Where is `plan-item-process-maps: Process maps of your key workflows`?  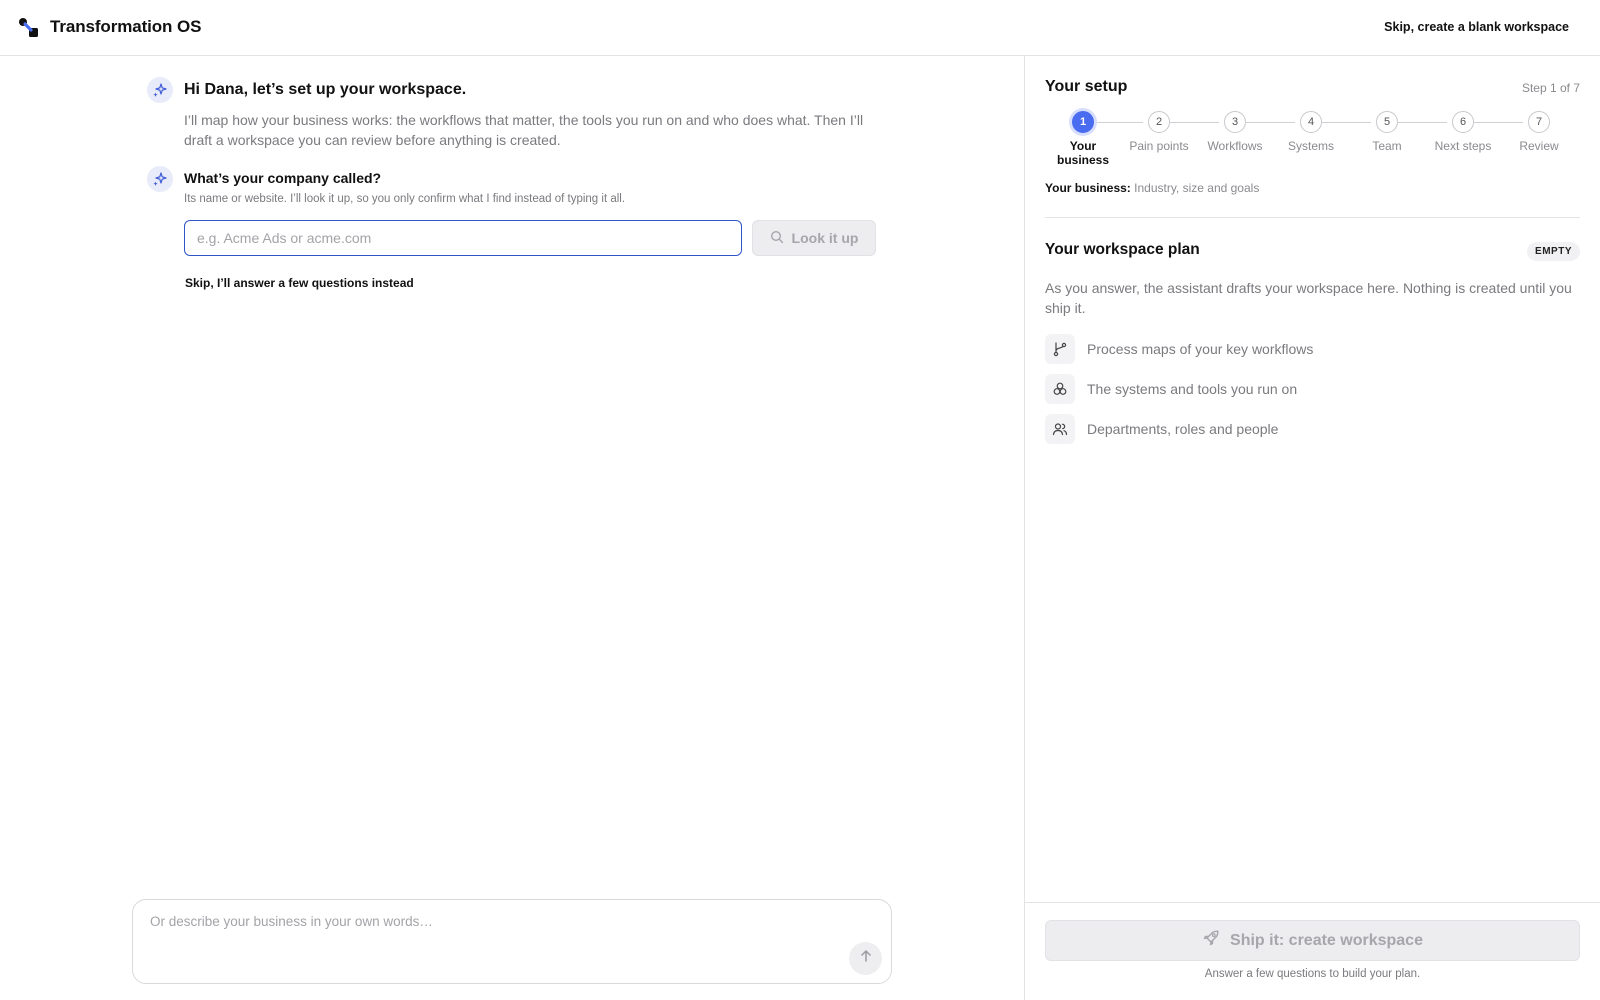
plan-item-process-maps: Process maps of your key workflows is located at coordinates (1179, 349).